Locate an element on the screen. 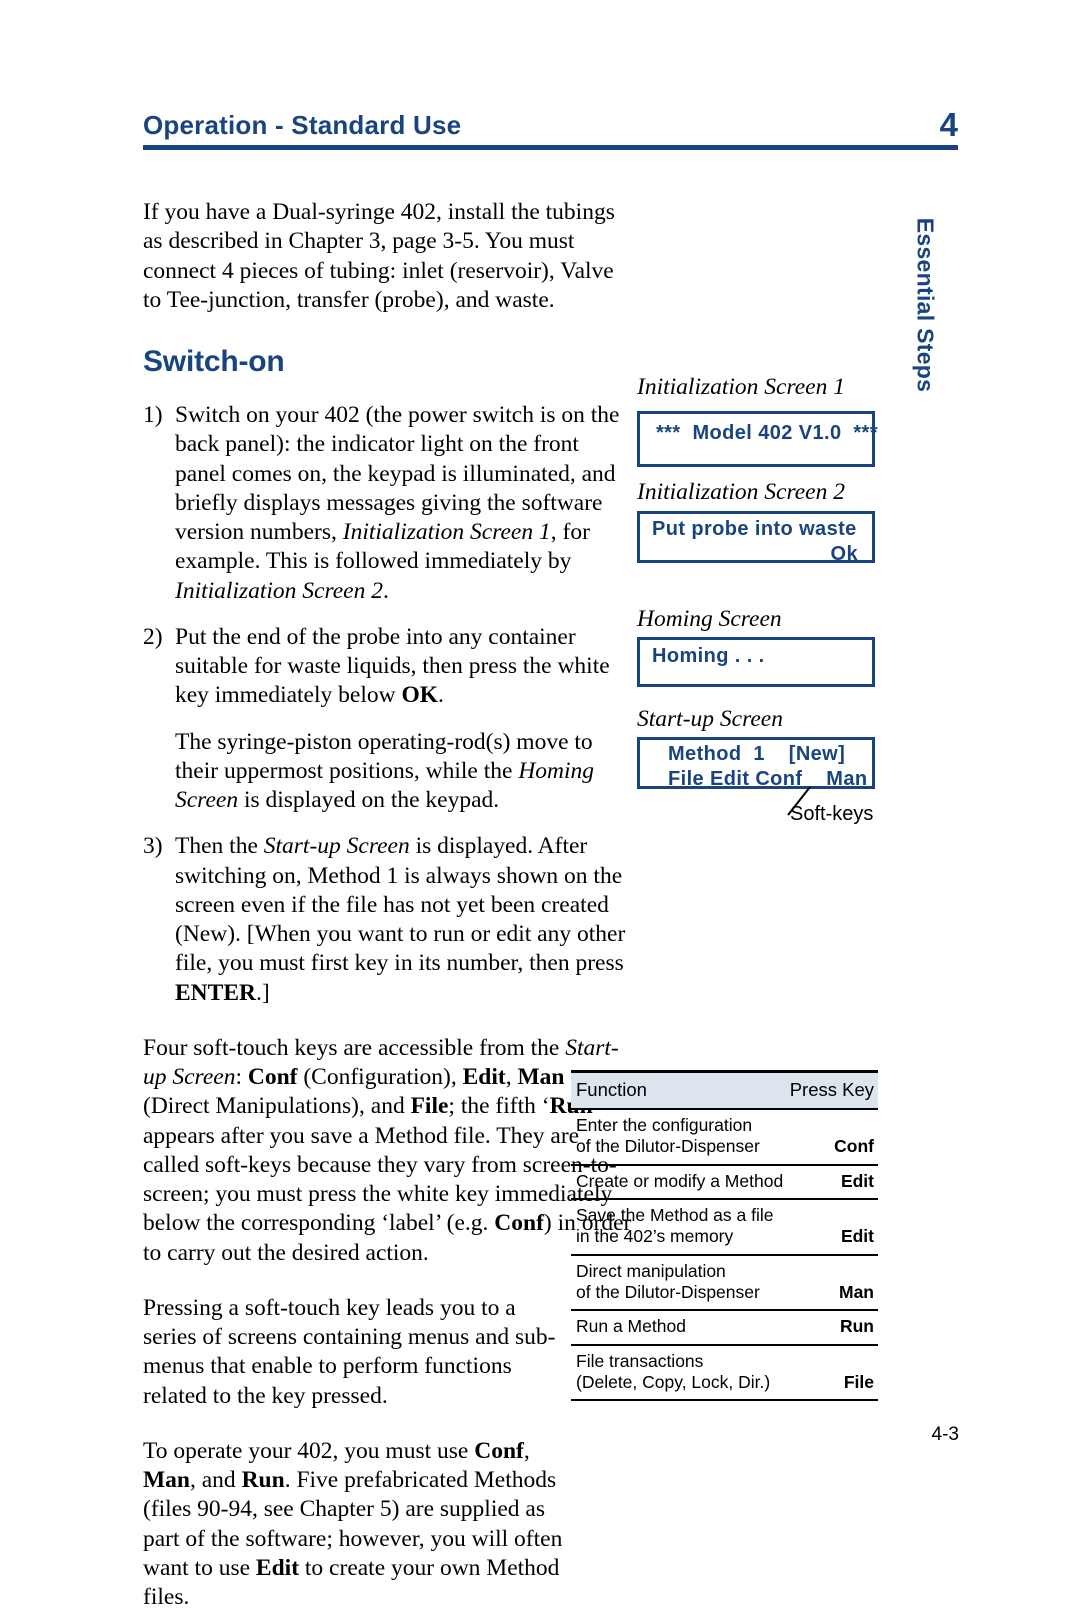 The image size is (1080, 1612). table-cell-function: Create or modify a Method is located at coordinates (679, 1181).